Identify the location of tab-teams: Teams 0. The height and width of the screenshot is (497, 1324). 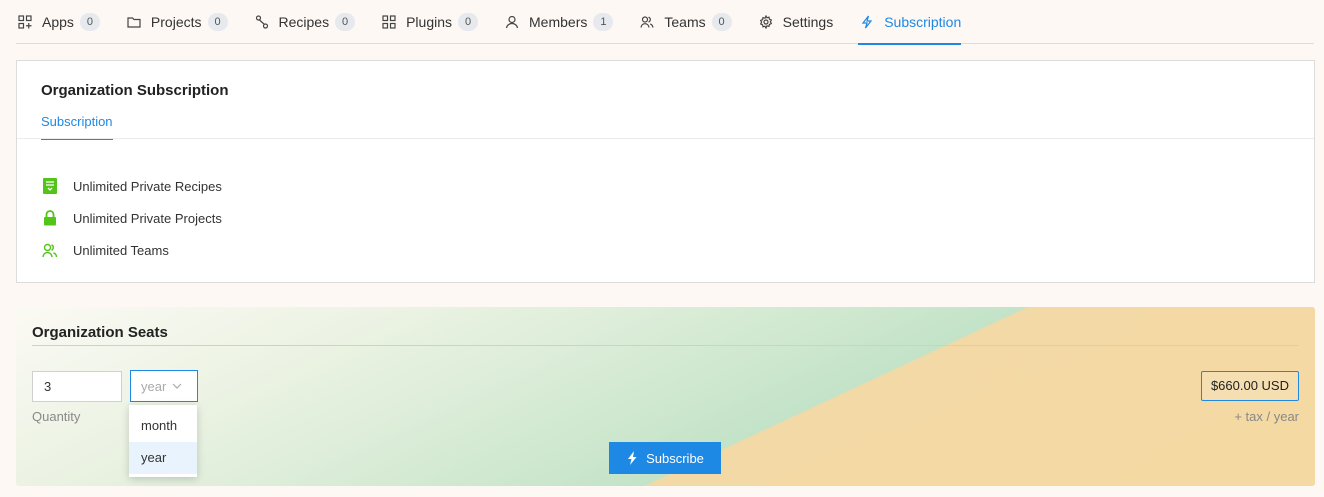
(685, 22).